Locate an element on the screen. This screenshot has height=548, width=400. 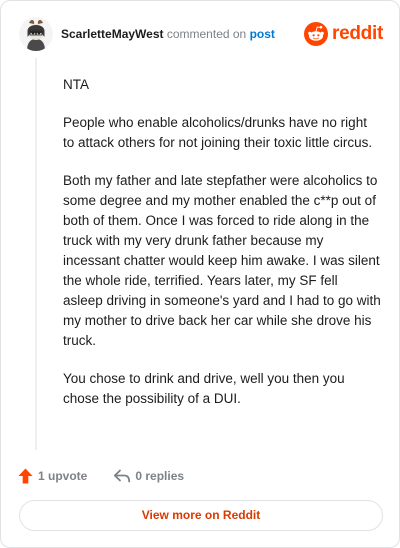
comment-actions: 1 upvote 0 replies is located at coordinates (101, 476).